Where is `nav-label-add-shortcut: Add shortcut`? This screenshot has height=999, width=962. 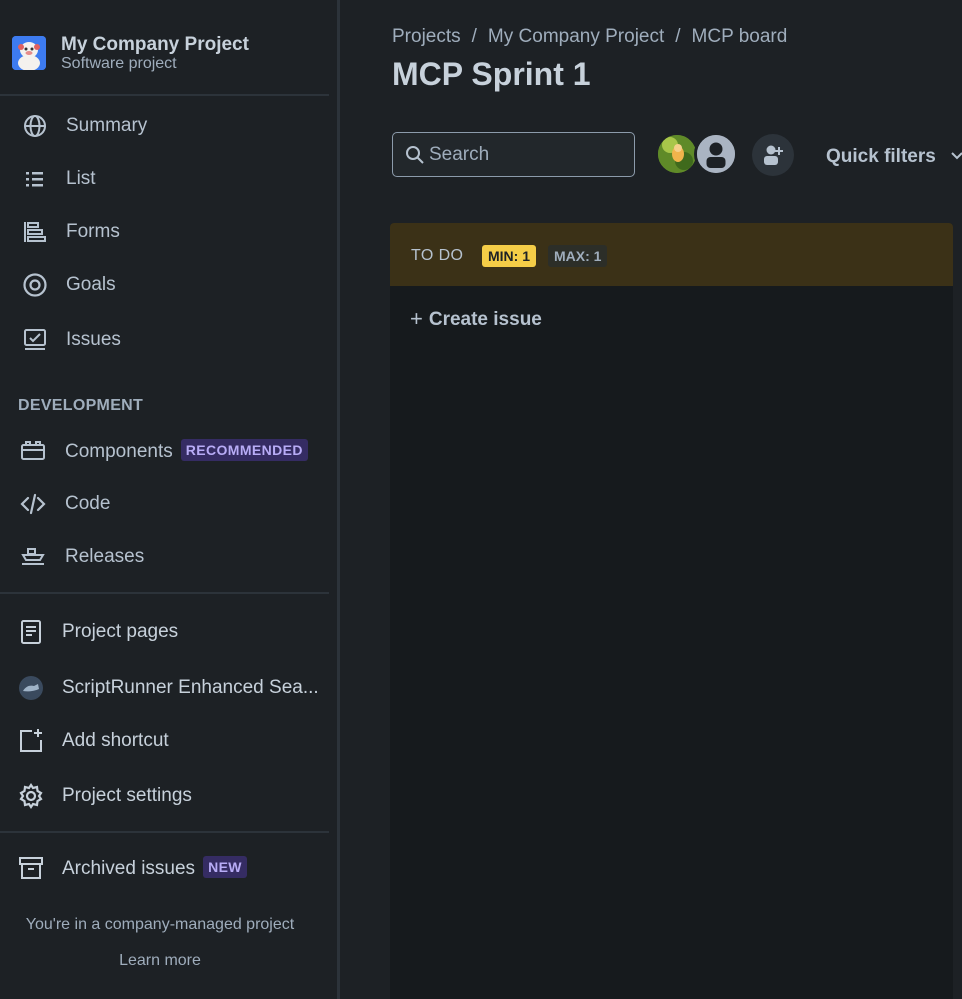 nav-label-add-shortcut: Add shortcut is located at coordinates (115, 740).